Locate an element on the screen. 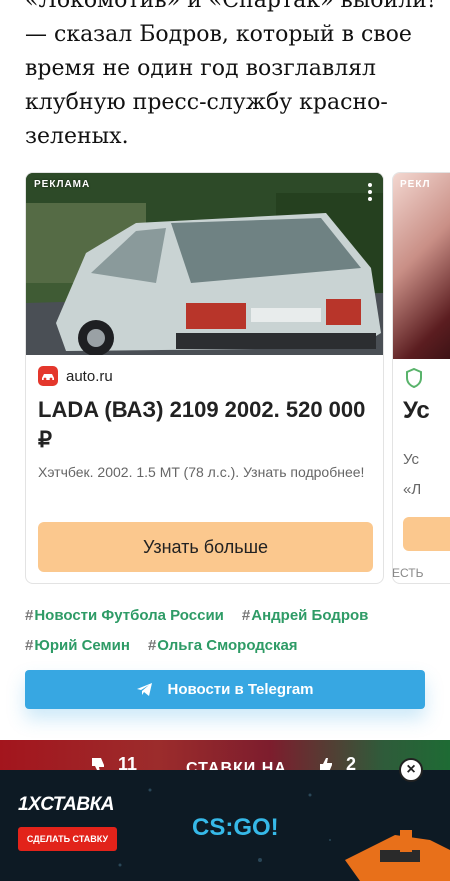  tag-link: #Новости Футбола России is located at coordinates (124, 615).